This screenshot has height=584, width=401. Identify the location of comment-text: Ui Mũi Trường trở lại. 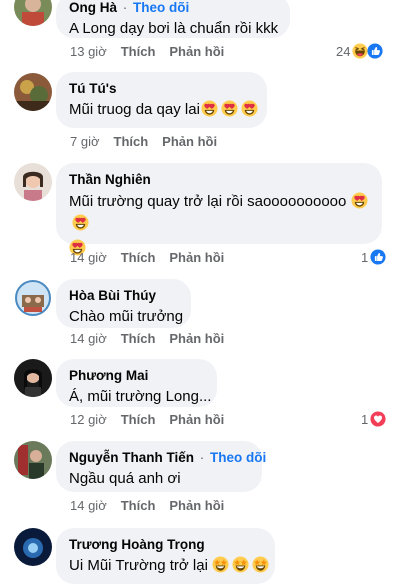
(138, 565).